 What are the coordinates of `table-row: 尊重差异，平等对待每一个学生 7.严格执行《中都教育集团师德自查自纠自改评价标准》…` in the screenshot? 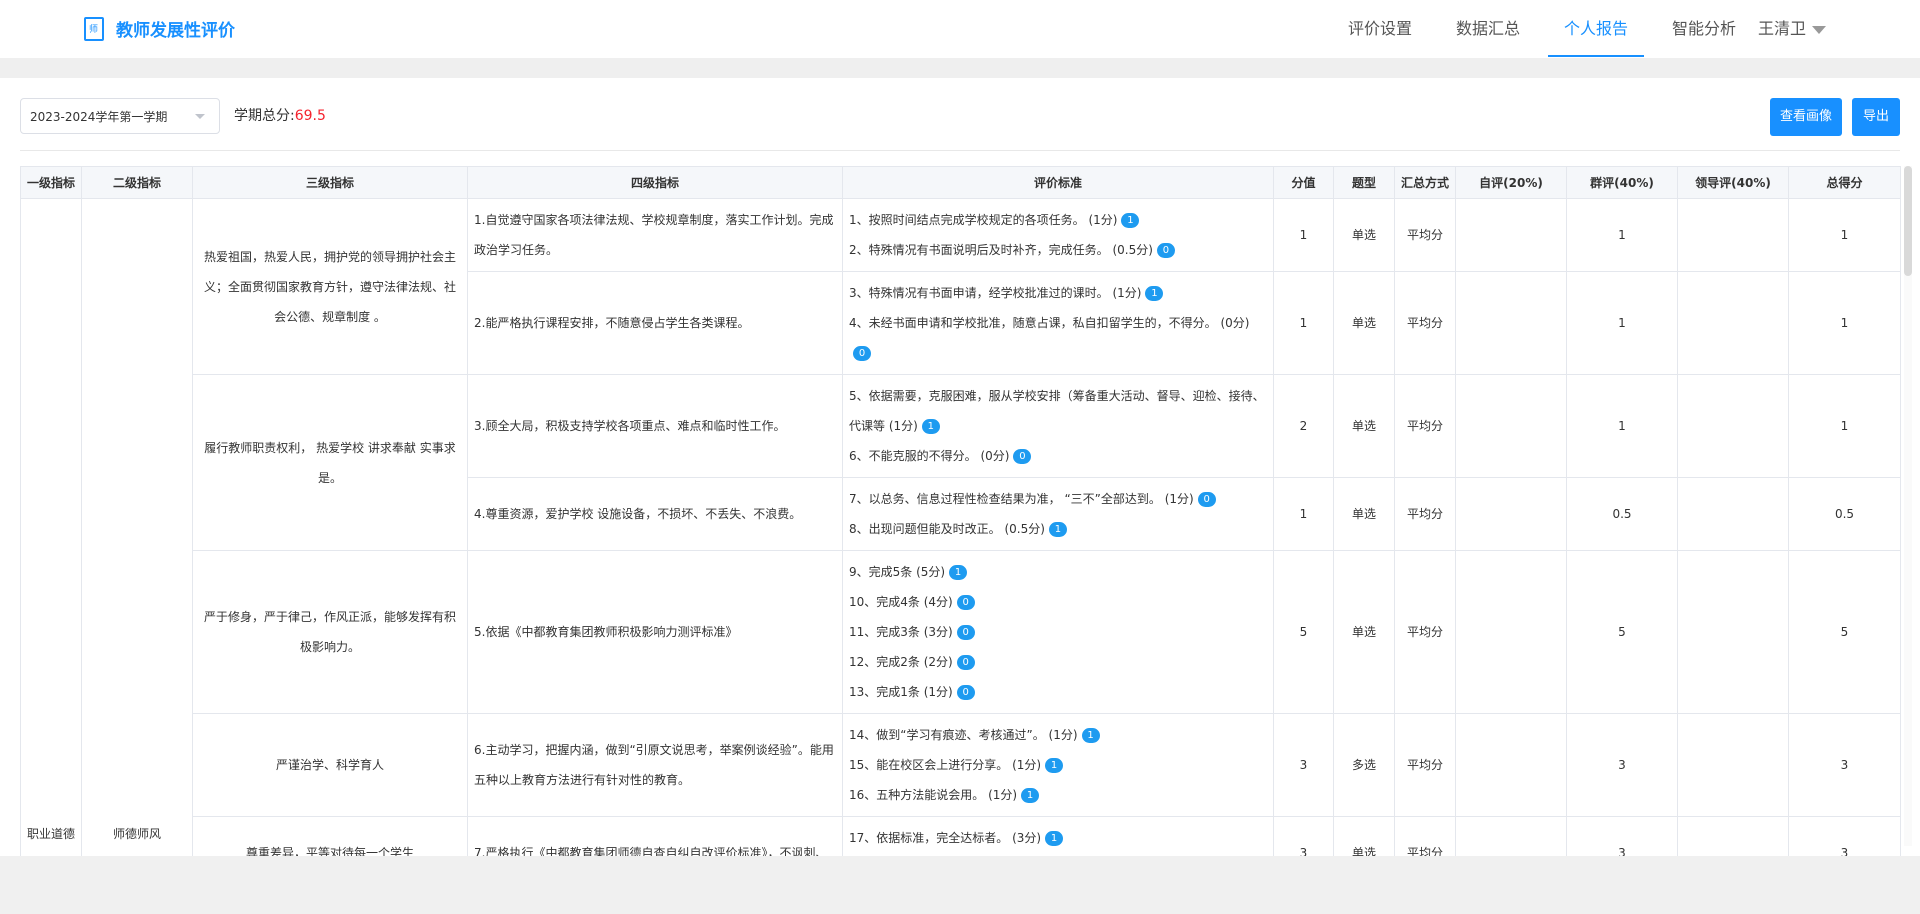 It's located at (961, 836).